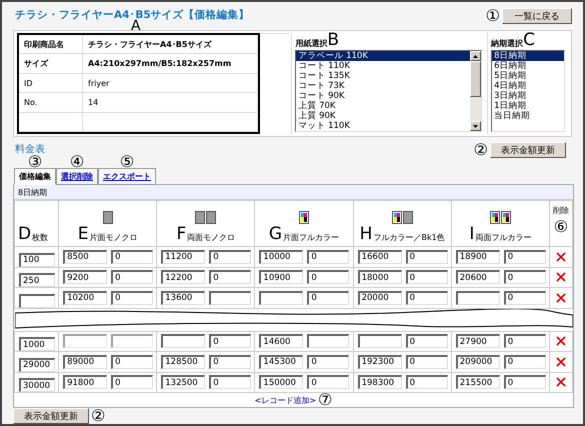  What do you see at coordinates (528, 56) in the screenshot?
I see `list-option: 8日納期` at bounding box center [528, 56].